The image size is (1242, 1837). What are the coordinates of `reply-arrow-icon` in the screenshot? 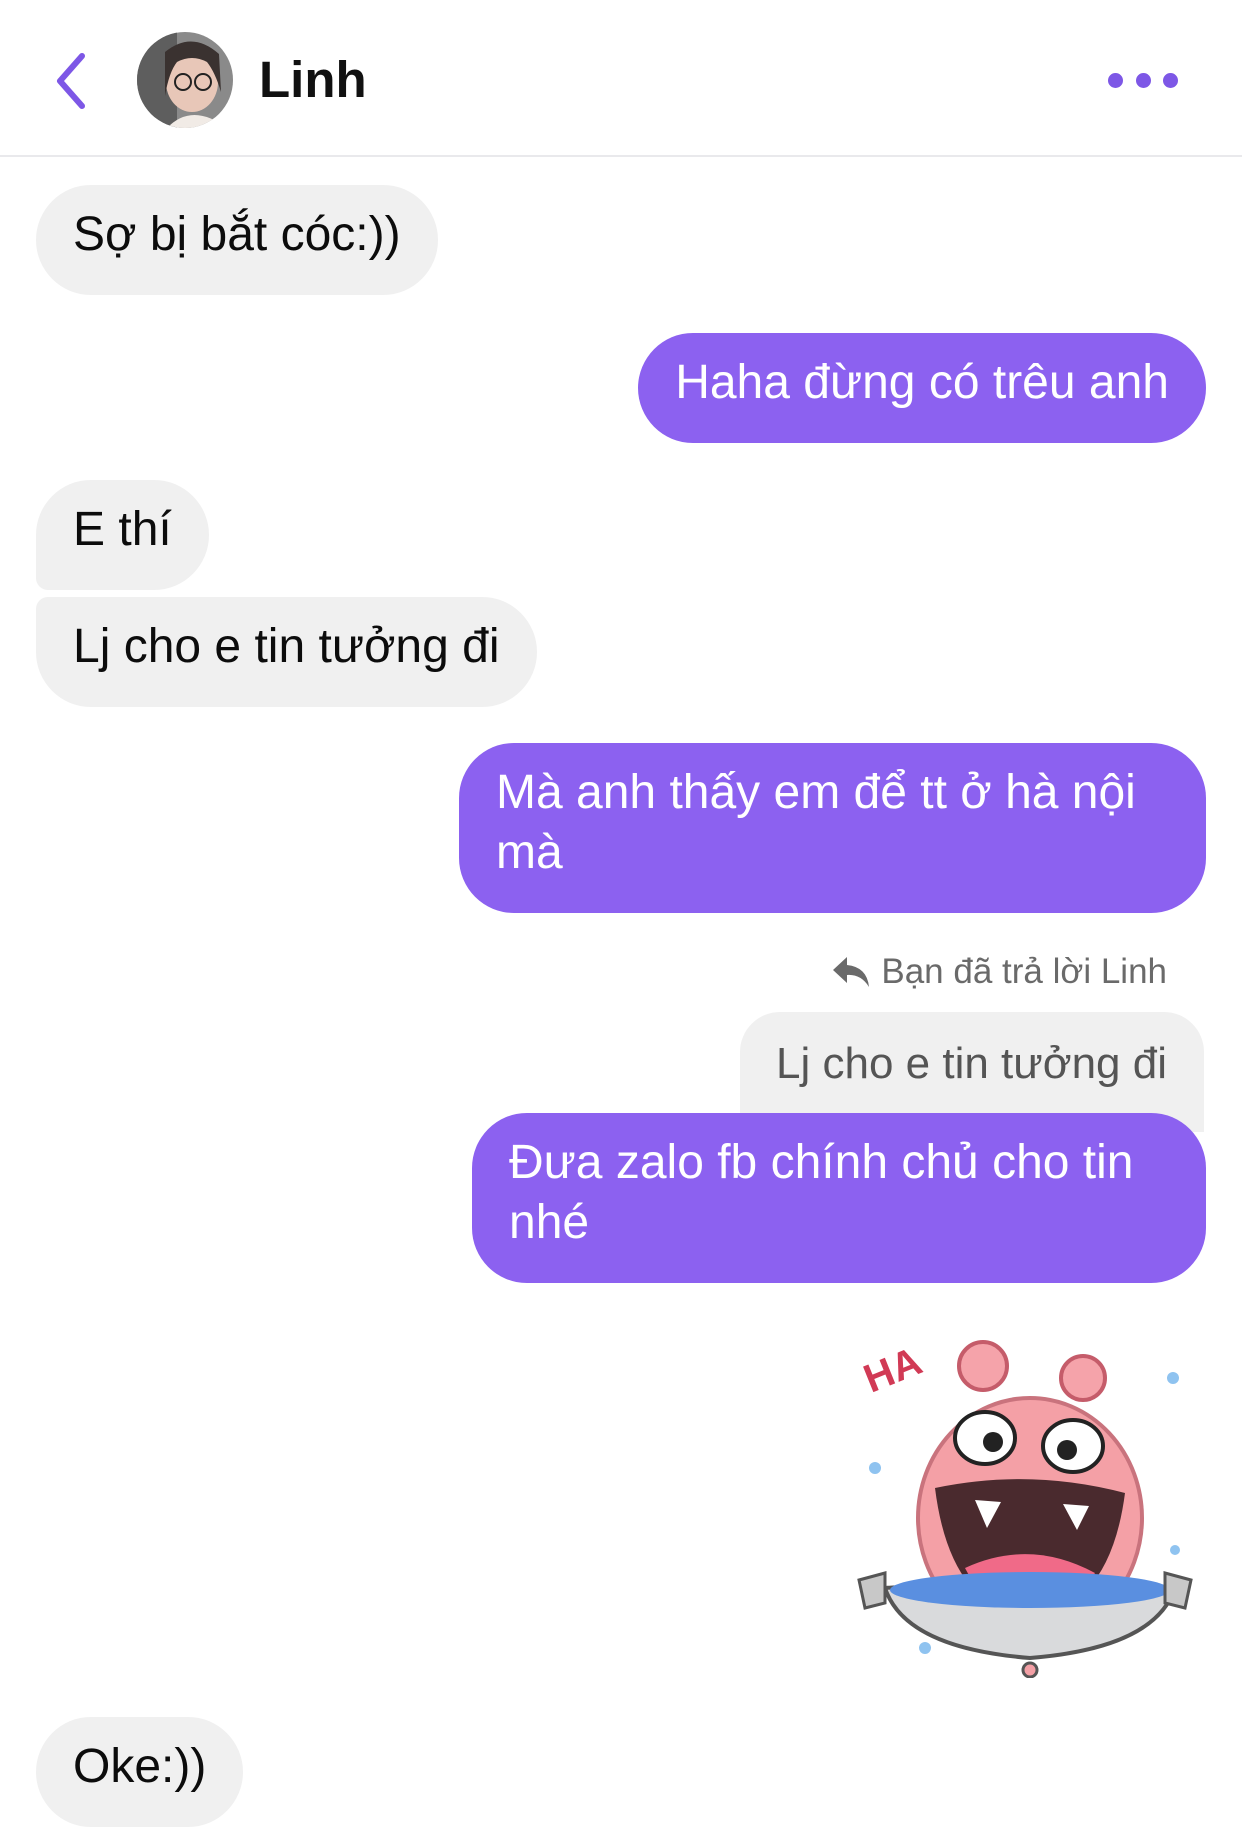 It's located at (851, 972).